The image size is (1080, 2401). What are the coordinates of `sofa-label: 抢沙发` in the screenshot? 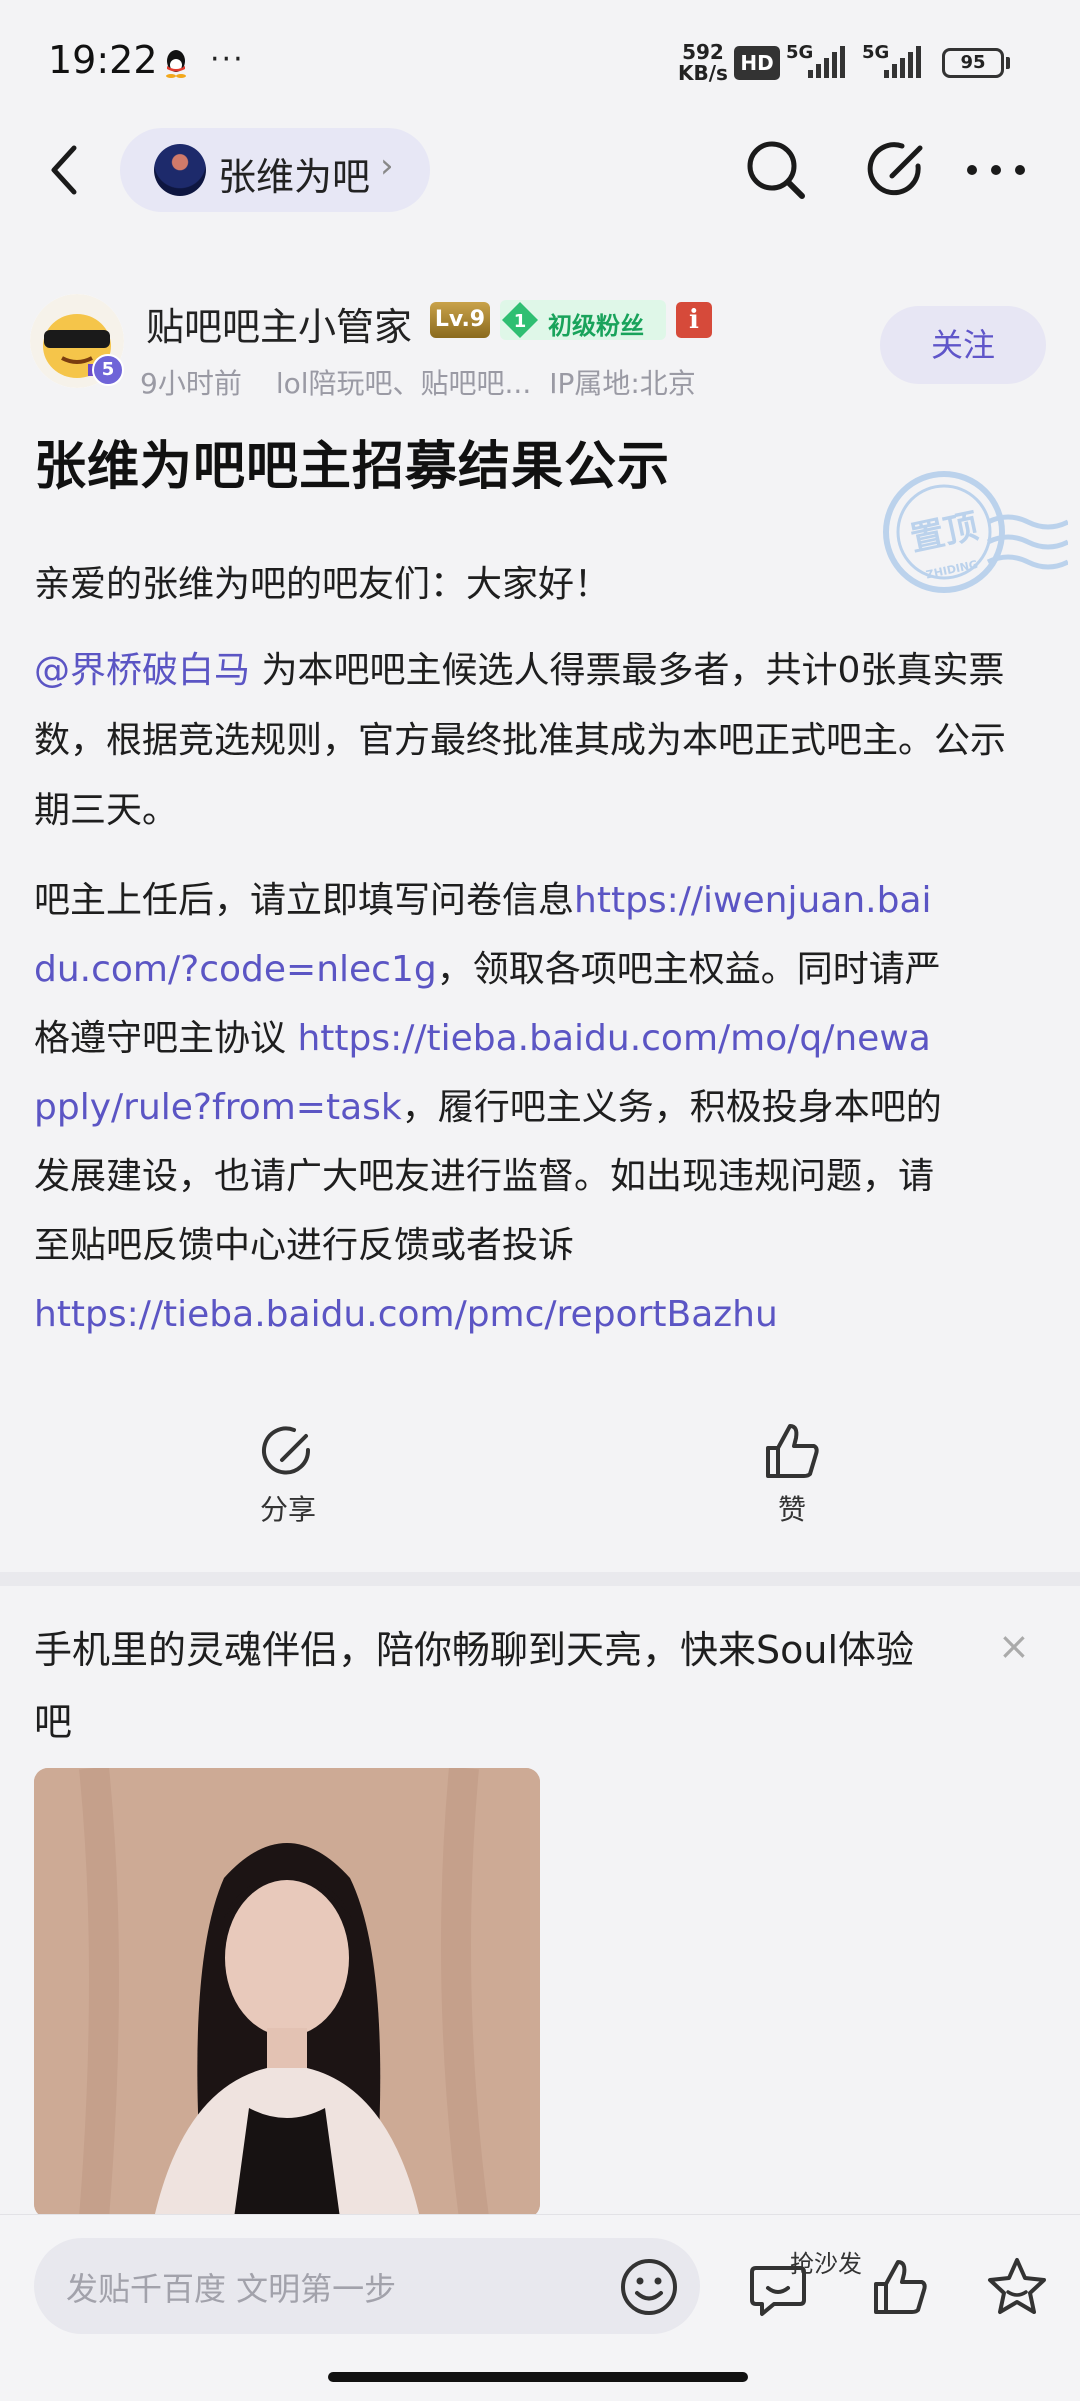 It's located at (826, 2264).